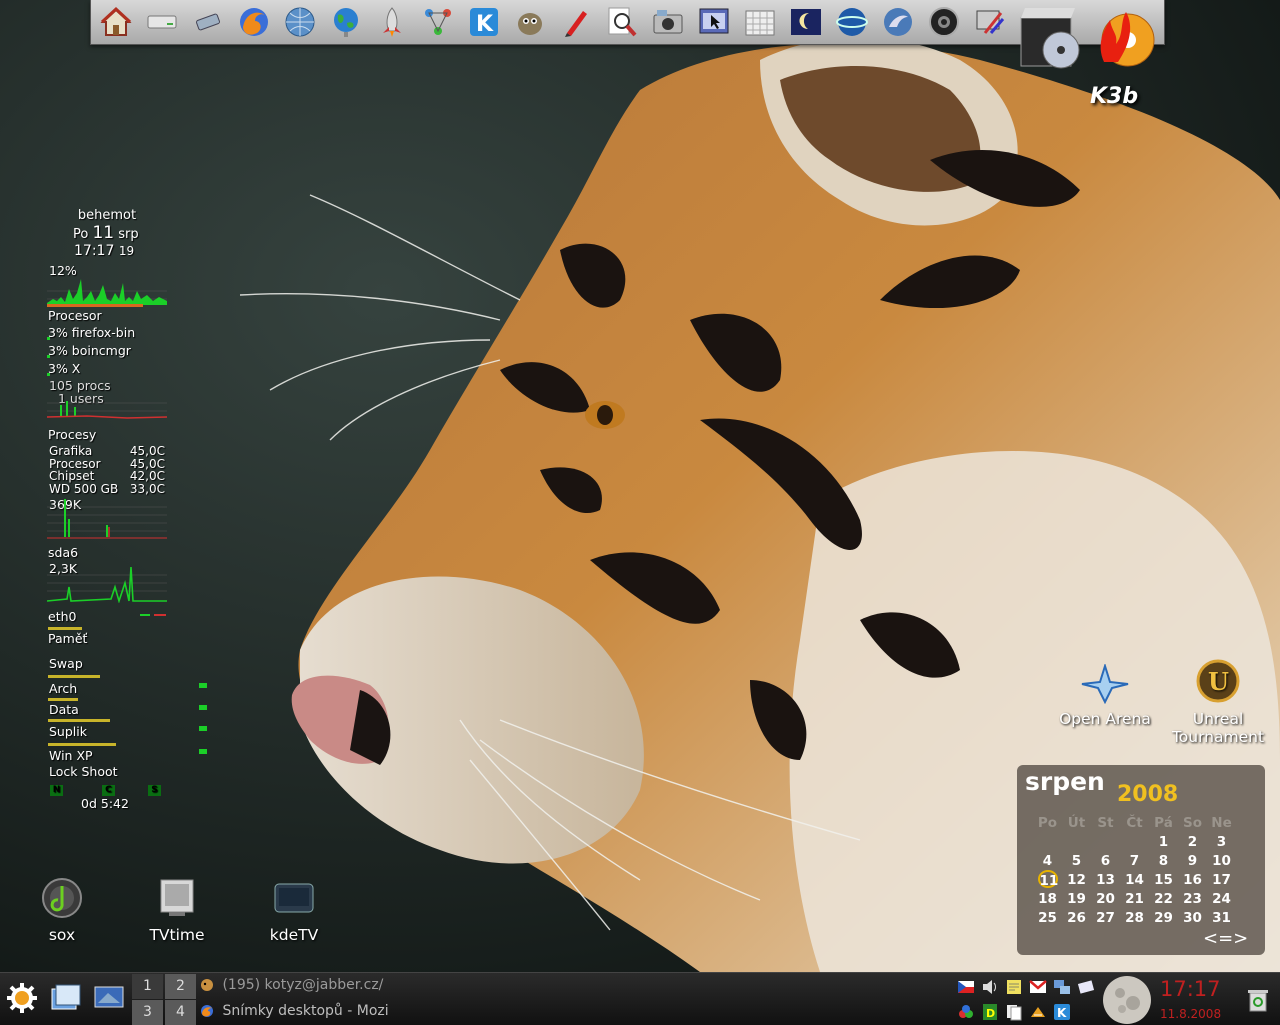 Image resolution: width=1280 pixels, height=1025 pixels. Describe the element at coordinates (1134, 860) in the screenshot. I see `calendar-day: 7` at that location.